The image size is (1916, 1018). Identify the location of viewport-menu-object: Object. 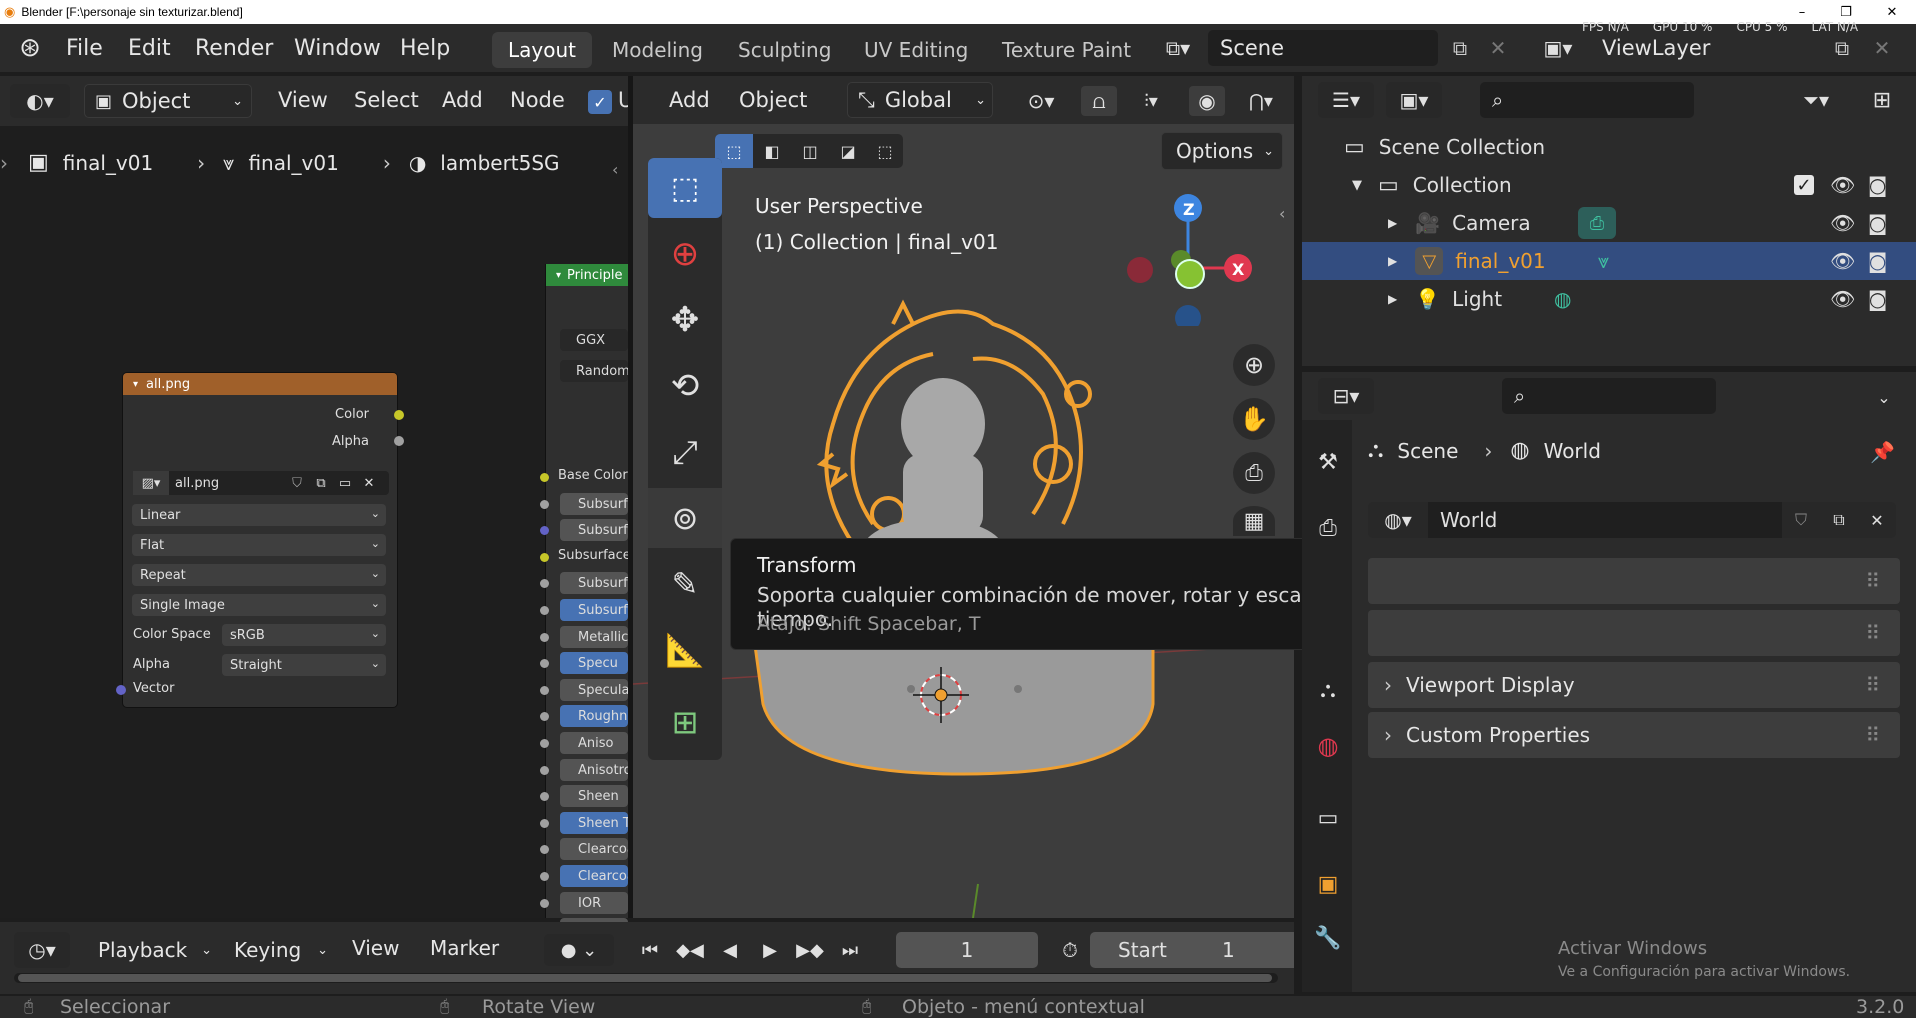
(773, 100).